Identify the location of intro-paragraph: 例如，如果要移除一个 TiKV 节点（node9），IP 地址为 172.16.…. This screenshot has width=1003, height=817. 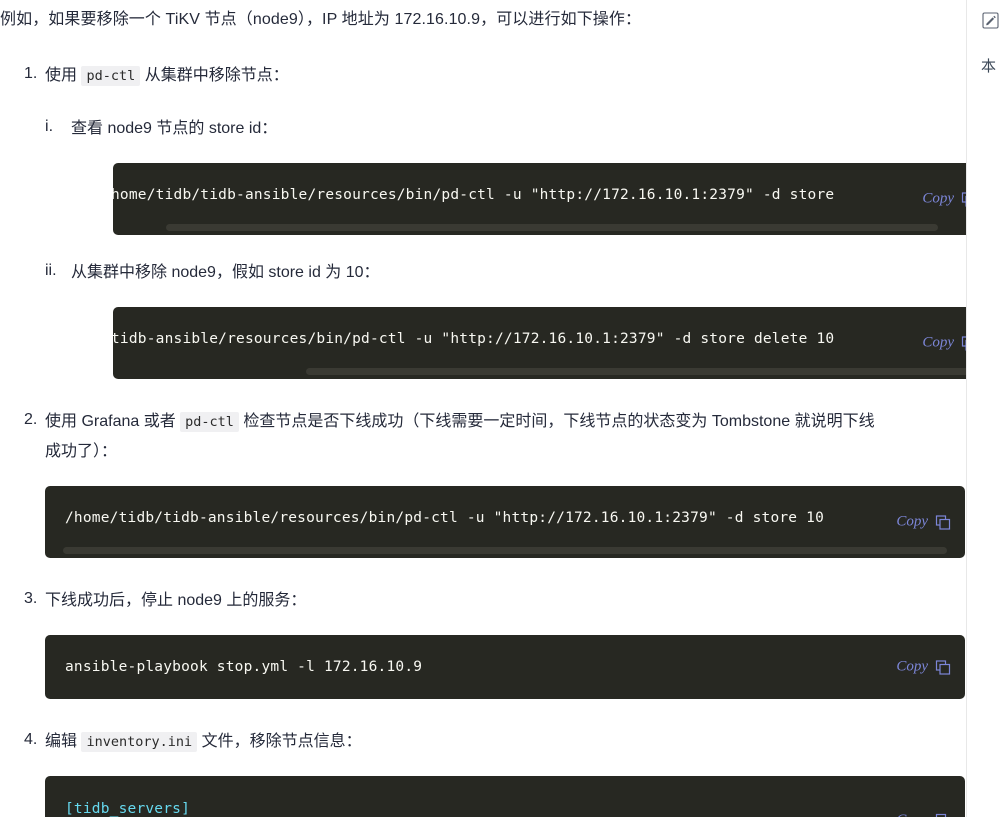
(321, 19).